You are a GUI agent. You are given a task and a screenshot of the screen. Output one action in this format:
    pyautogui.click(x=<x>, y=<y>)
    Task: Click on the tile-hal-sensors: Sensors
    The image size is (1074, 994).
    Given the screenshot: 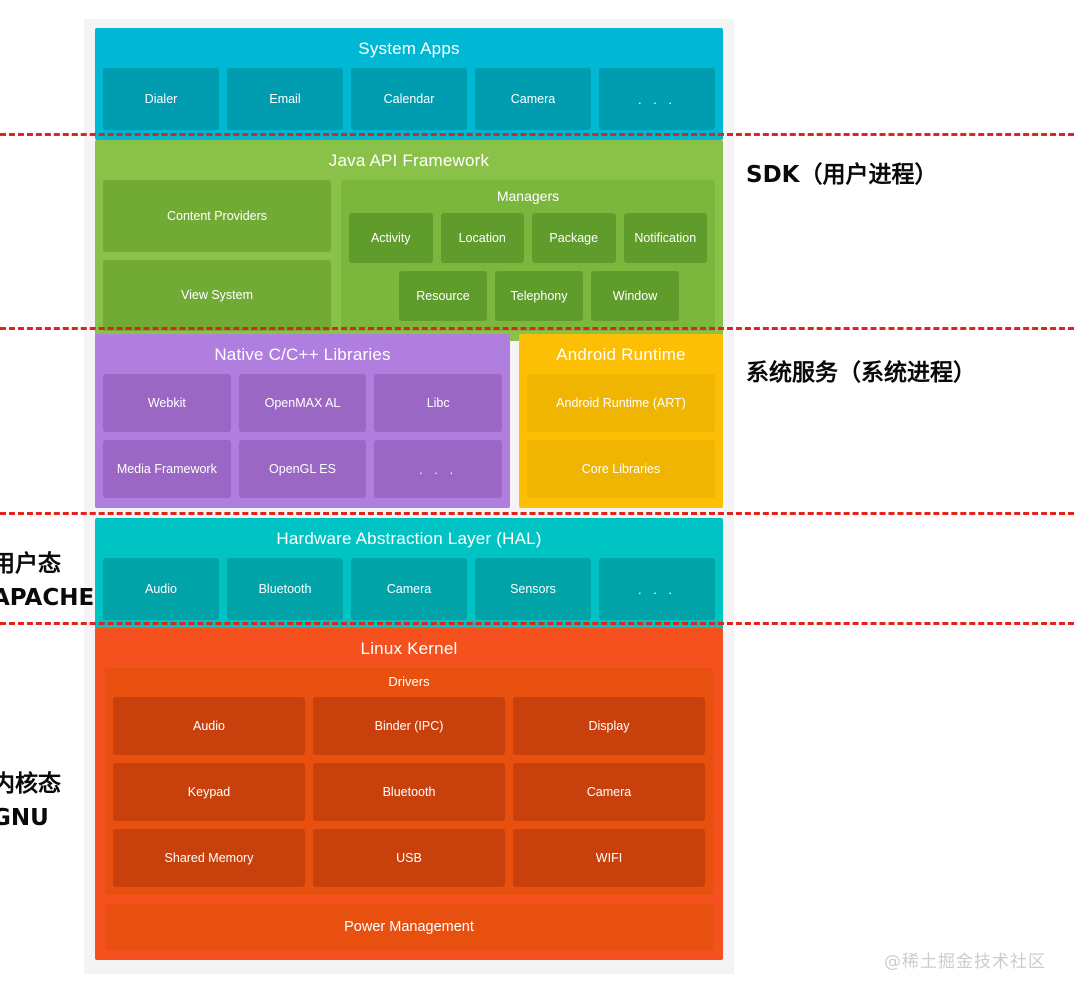 What is the action you would take?
    pyautogui.click(x=533, y=589)
    